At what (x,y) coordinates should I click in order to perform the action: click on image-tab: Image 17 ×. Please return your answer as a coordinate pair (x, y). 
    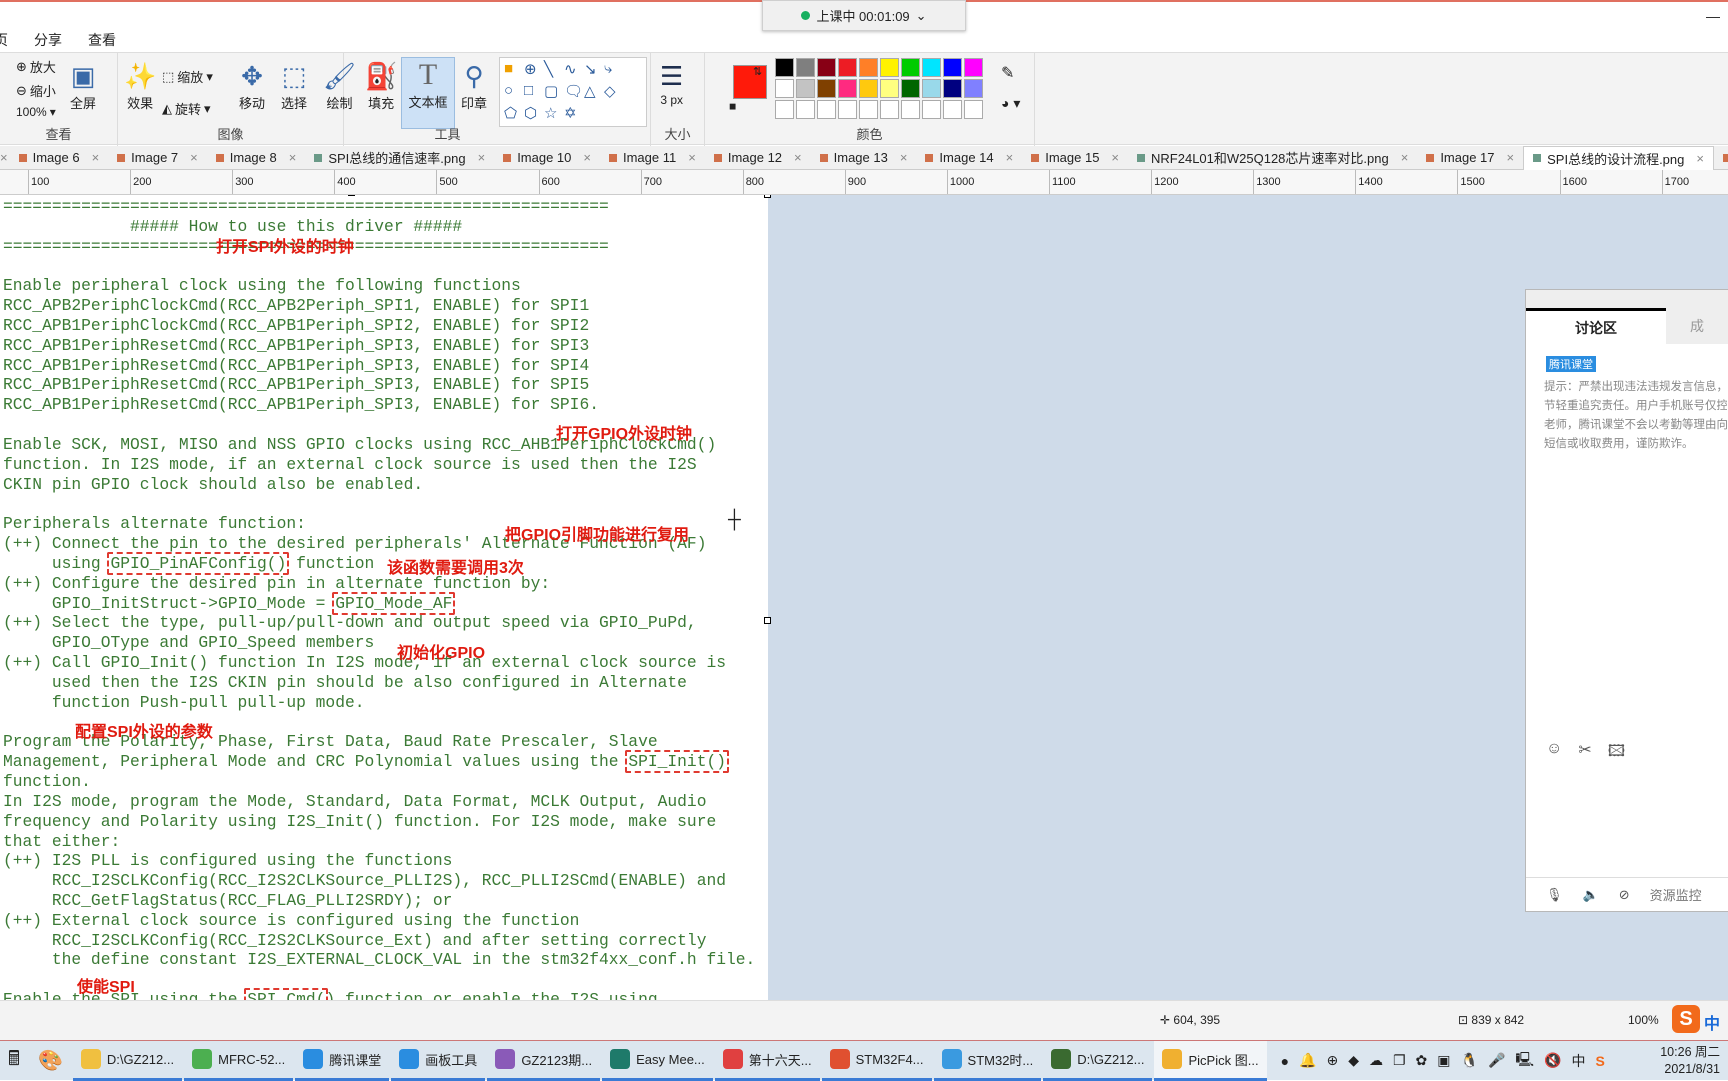
    Looking at the image, I should click on (1470, 158).